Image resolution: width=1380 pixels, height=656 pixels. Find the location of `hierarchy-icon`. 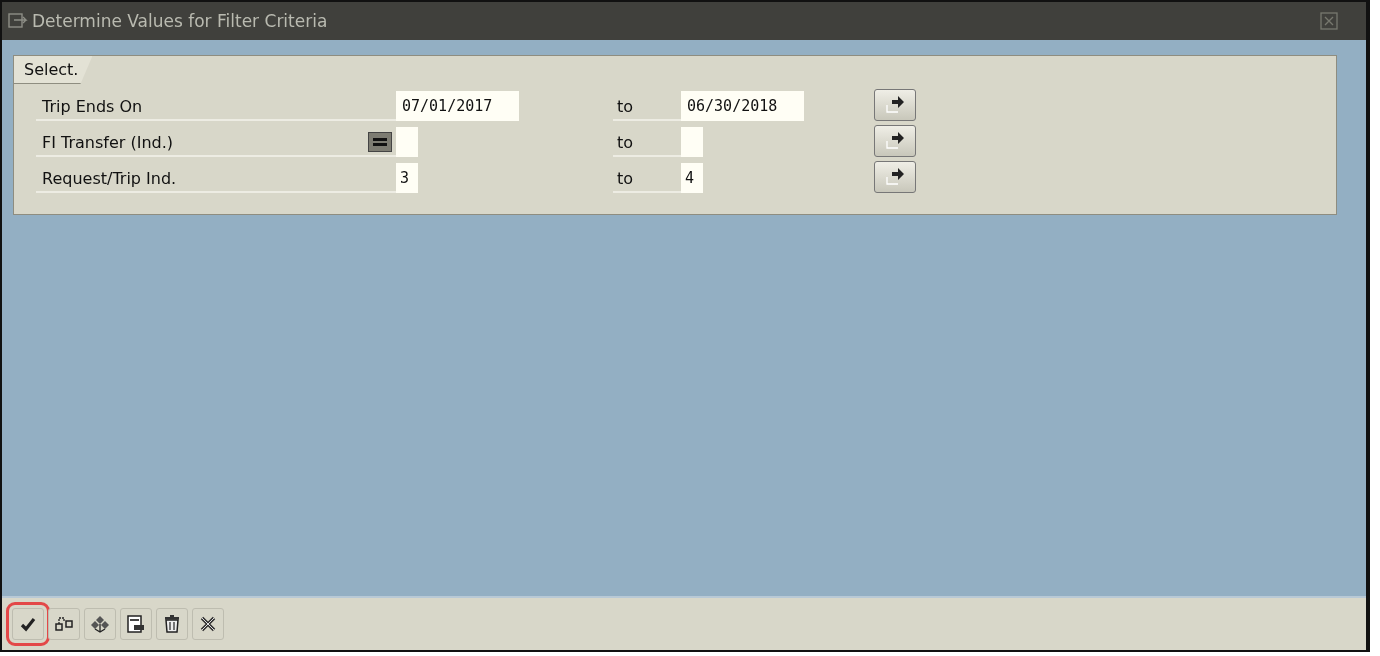

hierarchy-icon is located at coordinates (64, 624).